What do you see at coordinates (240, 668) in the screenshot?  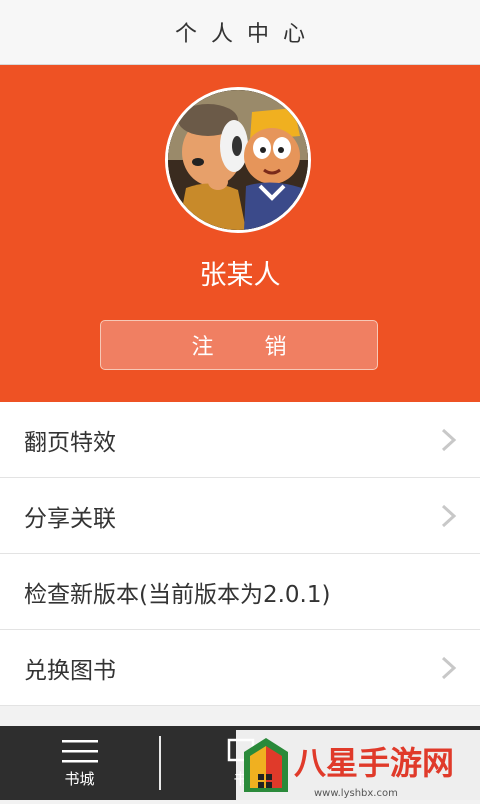 I see `menu-item-redeem-book: 兑换图书` at bounding box center [240, 668].